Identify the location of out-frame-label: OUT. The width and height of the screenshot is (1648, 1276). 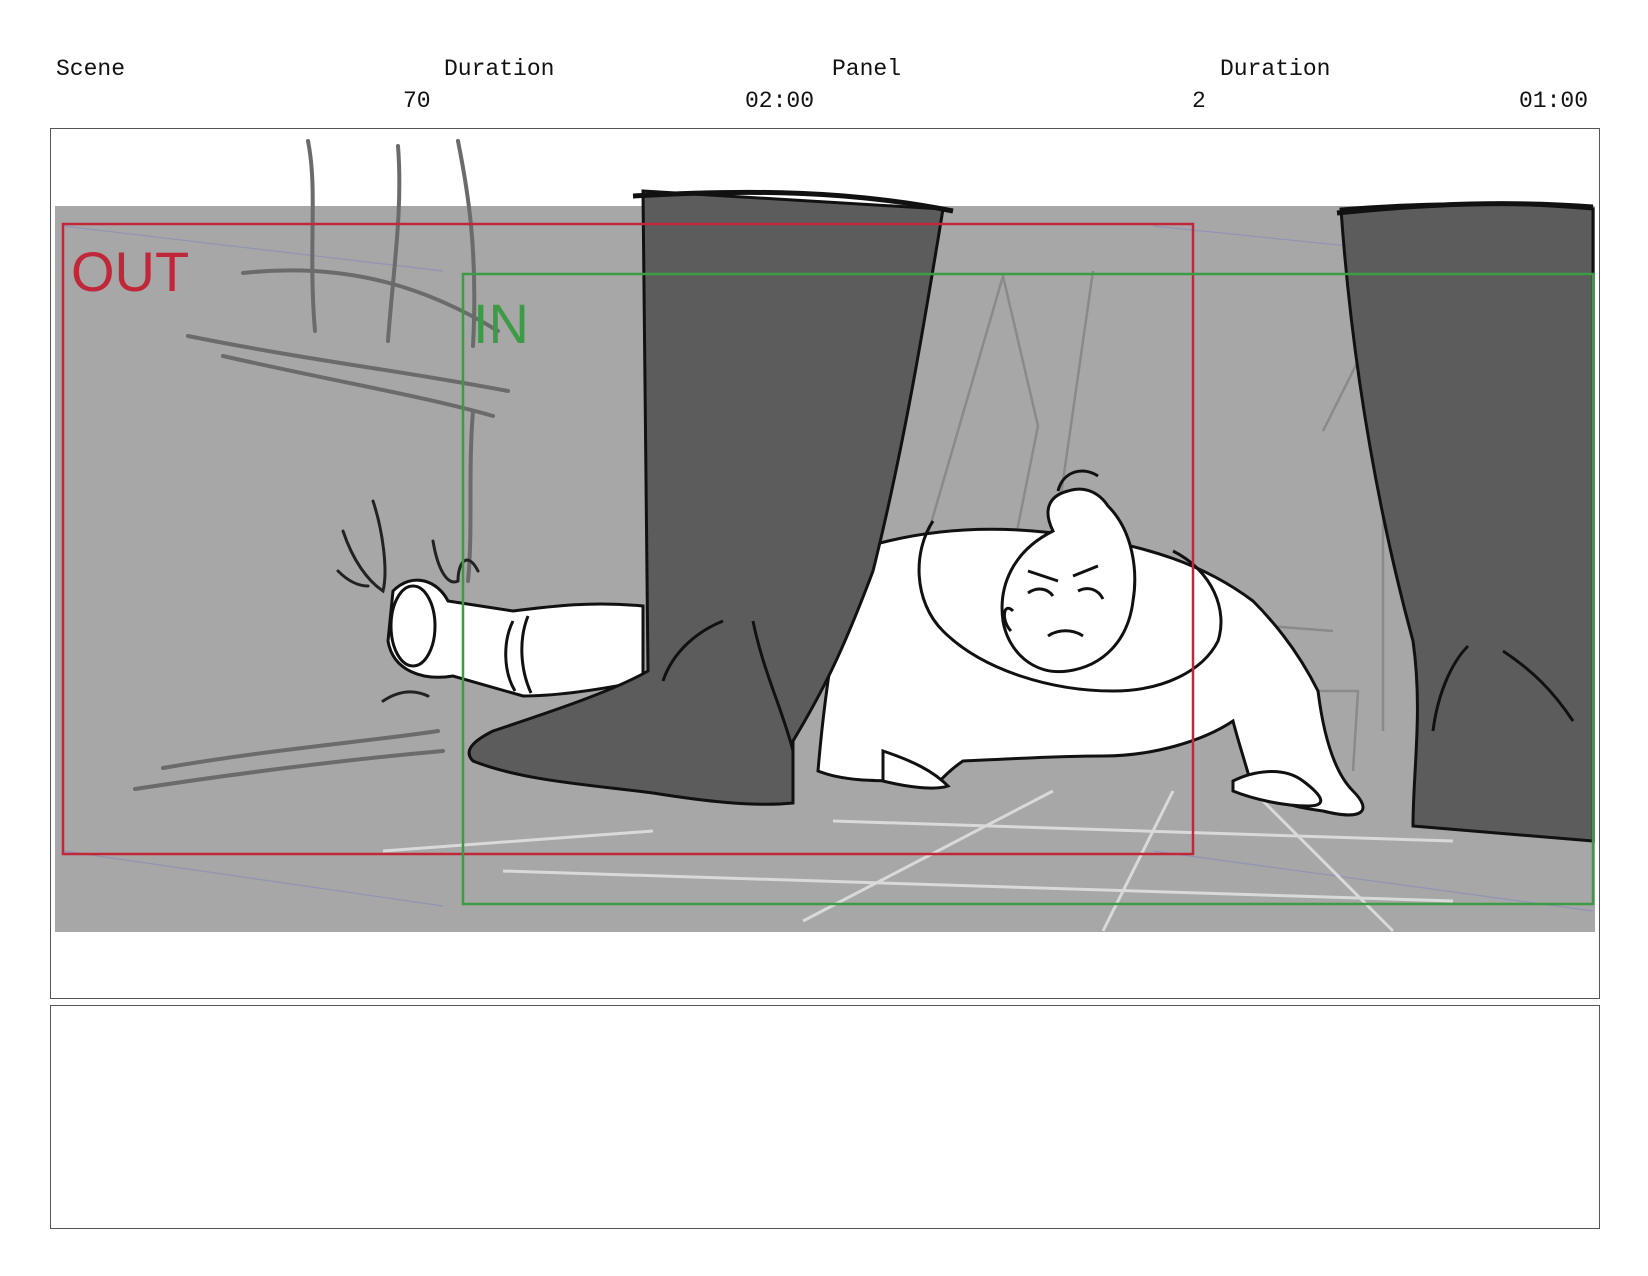
(130, 271).